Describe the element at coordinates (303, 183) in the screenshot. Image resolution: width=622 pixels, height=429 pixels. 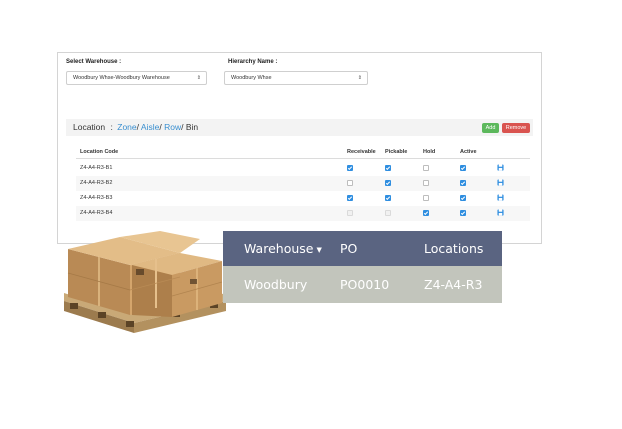
I see `table-row: Z4-A4-R3-B2` at that location.